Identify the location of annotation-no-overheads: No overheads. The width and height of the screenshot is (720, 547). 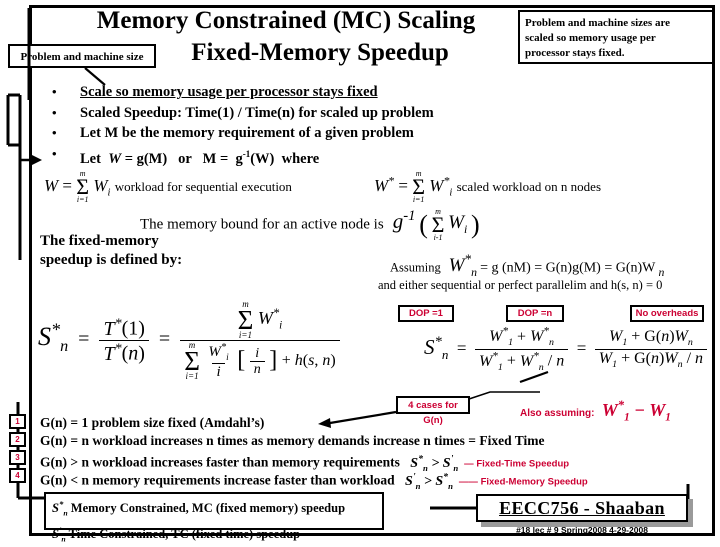
(667, 313).